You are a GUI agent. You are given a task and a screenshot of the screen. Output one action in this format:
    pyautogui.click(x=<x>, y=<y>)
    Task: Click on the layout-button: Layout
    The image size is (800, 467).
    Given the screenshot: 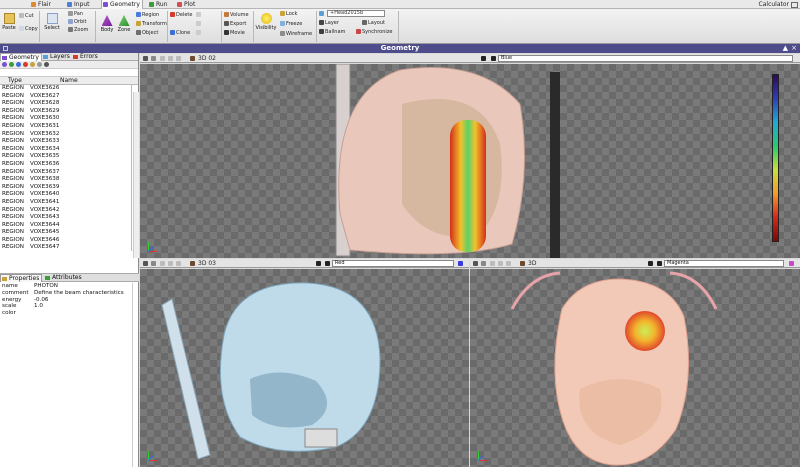 What is the action you would take?
    pyautogui.click(x=373, y=23)
    